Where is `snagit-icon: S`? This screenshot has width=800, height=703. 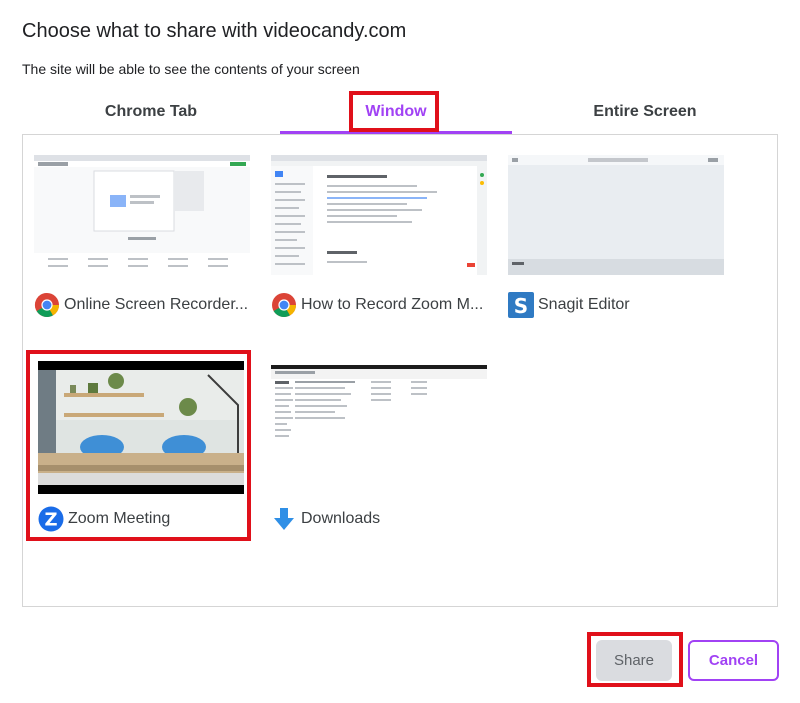
snagit-icon: S is located at coordinates (521, 305).